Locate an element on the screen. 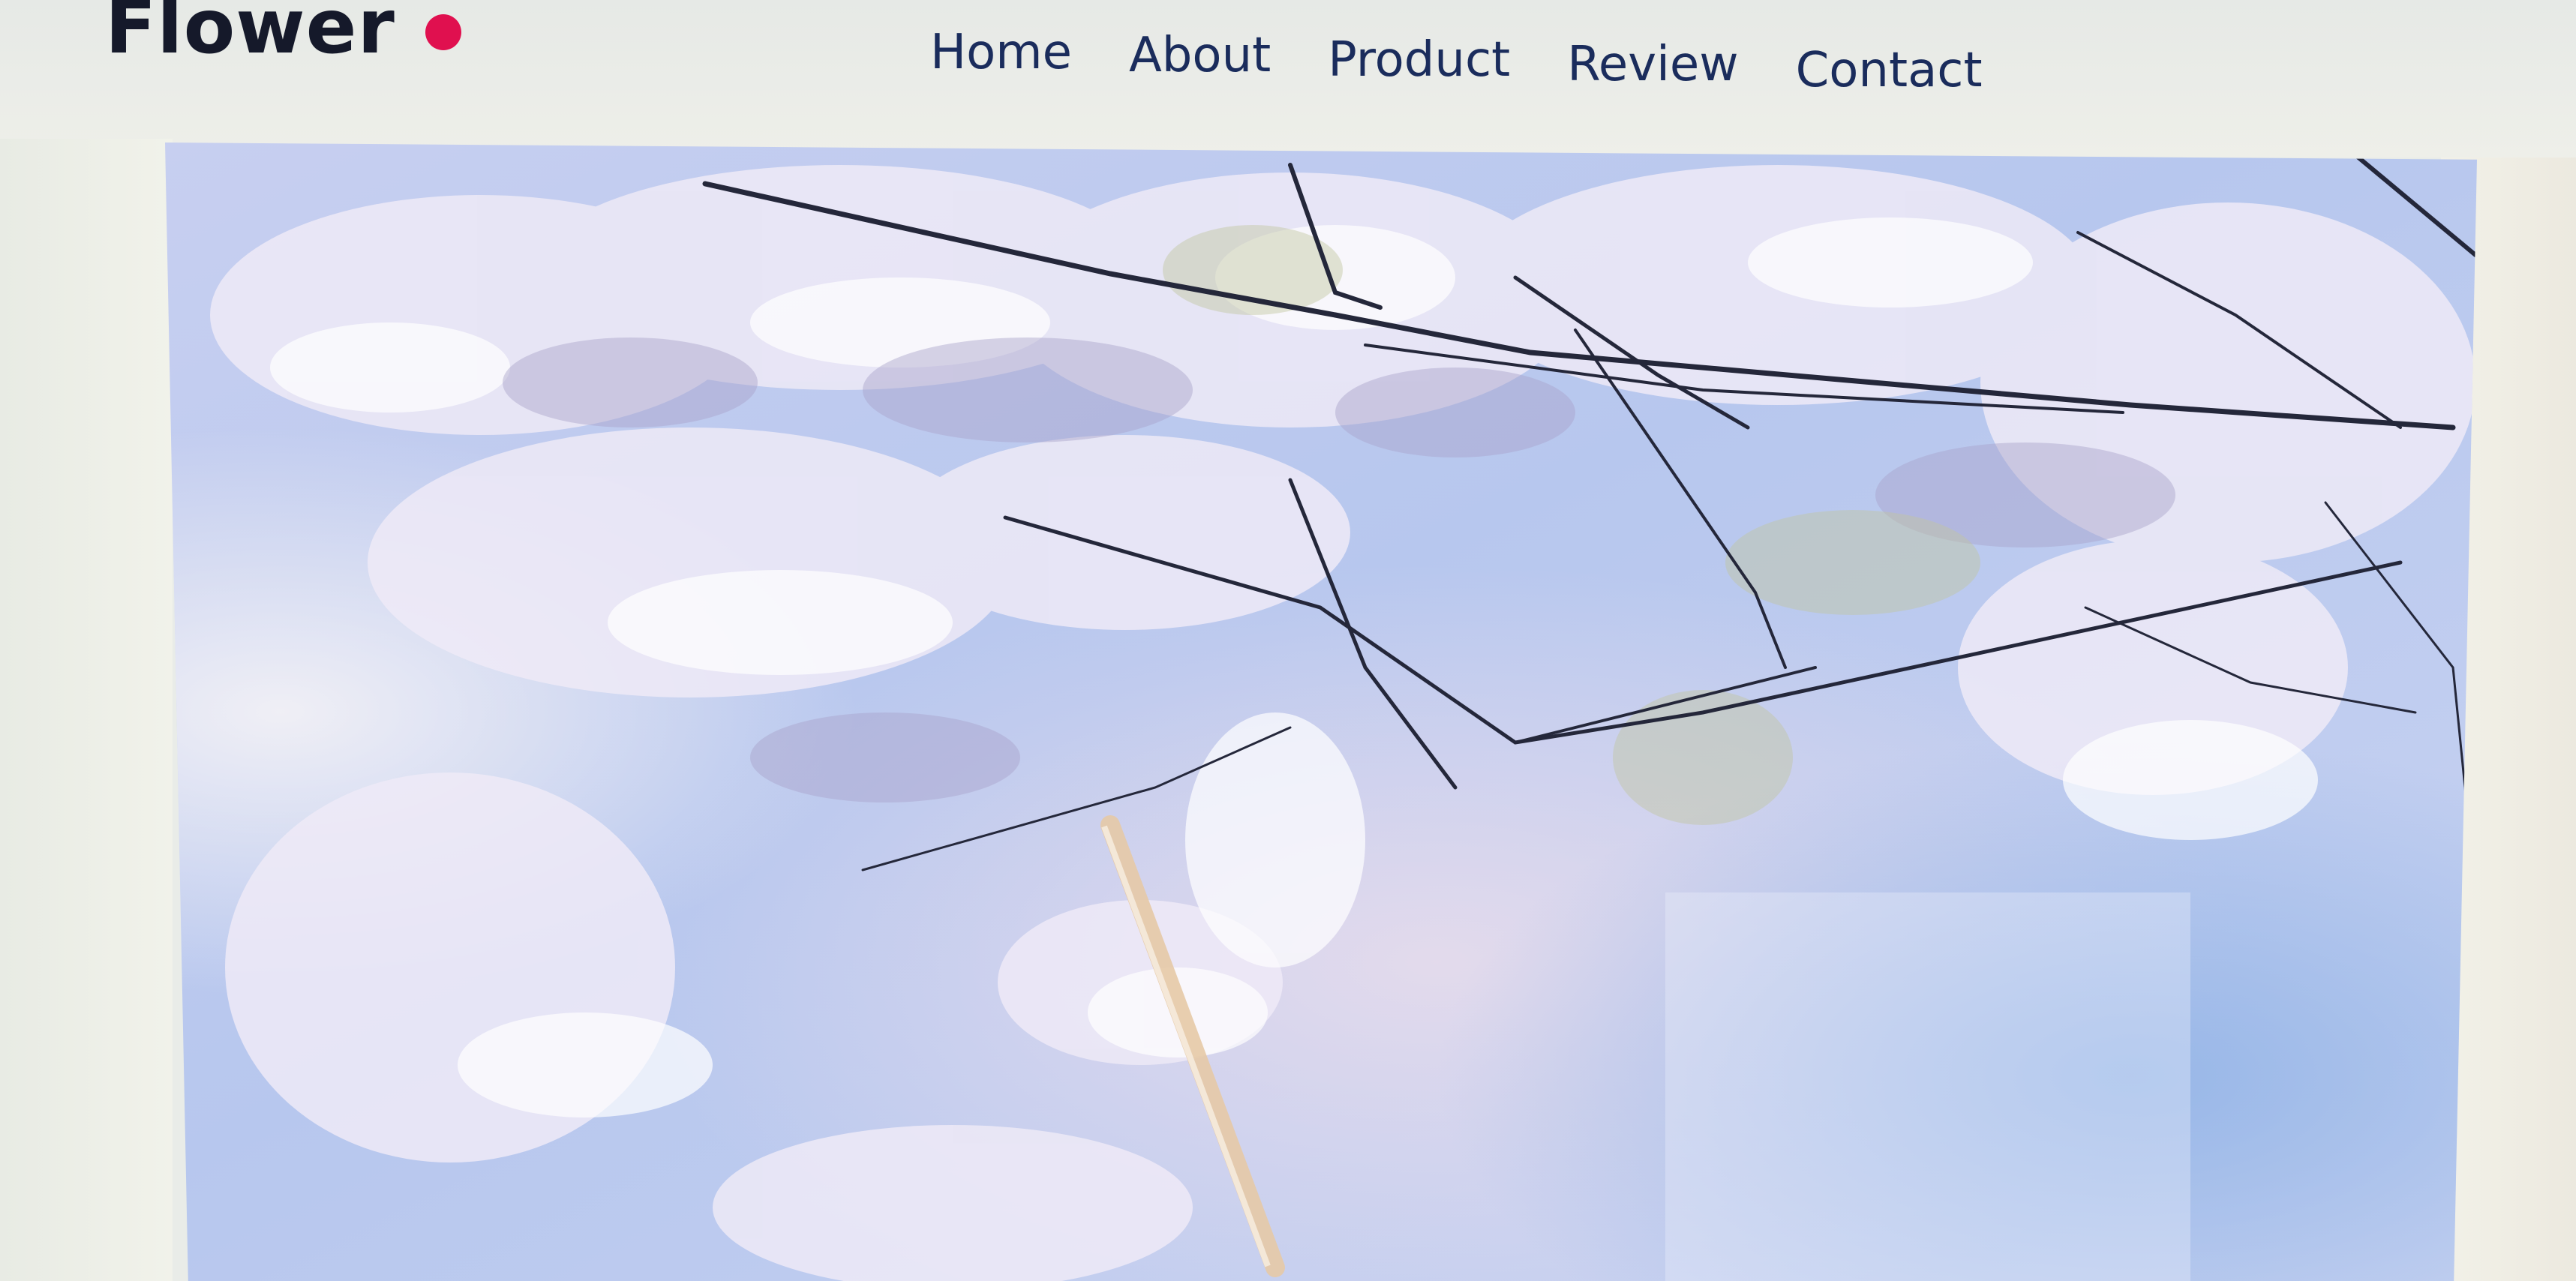  main-navigation: Home About Product Review Contact is located at coordinates (1456, 61).